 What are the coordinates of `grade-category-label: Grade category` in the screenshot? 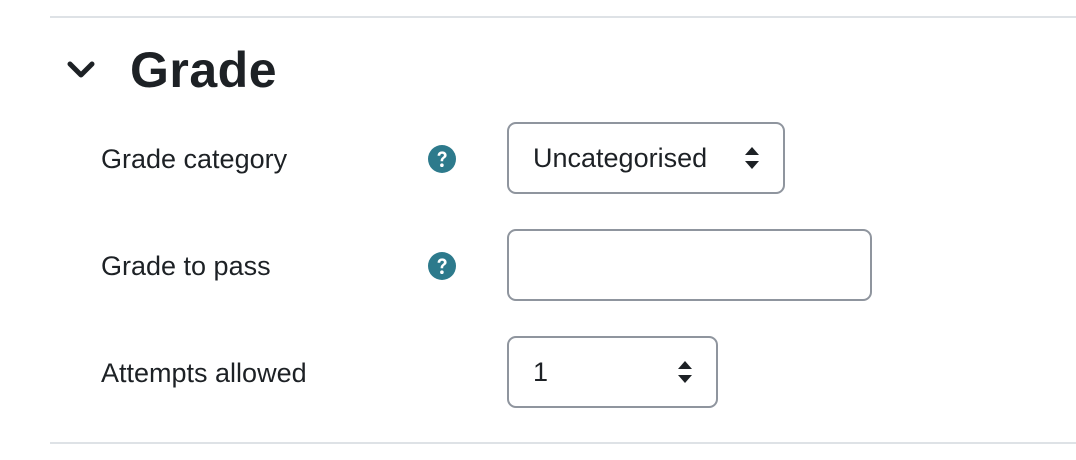 It's located at (194, 159).